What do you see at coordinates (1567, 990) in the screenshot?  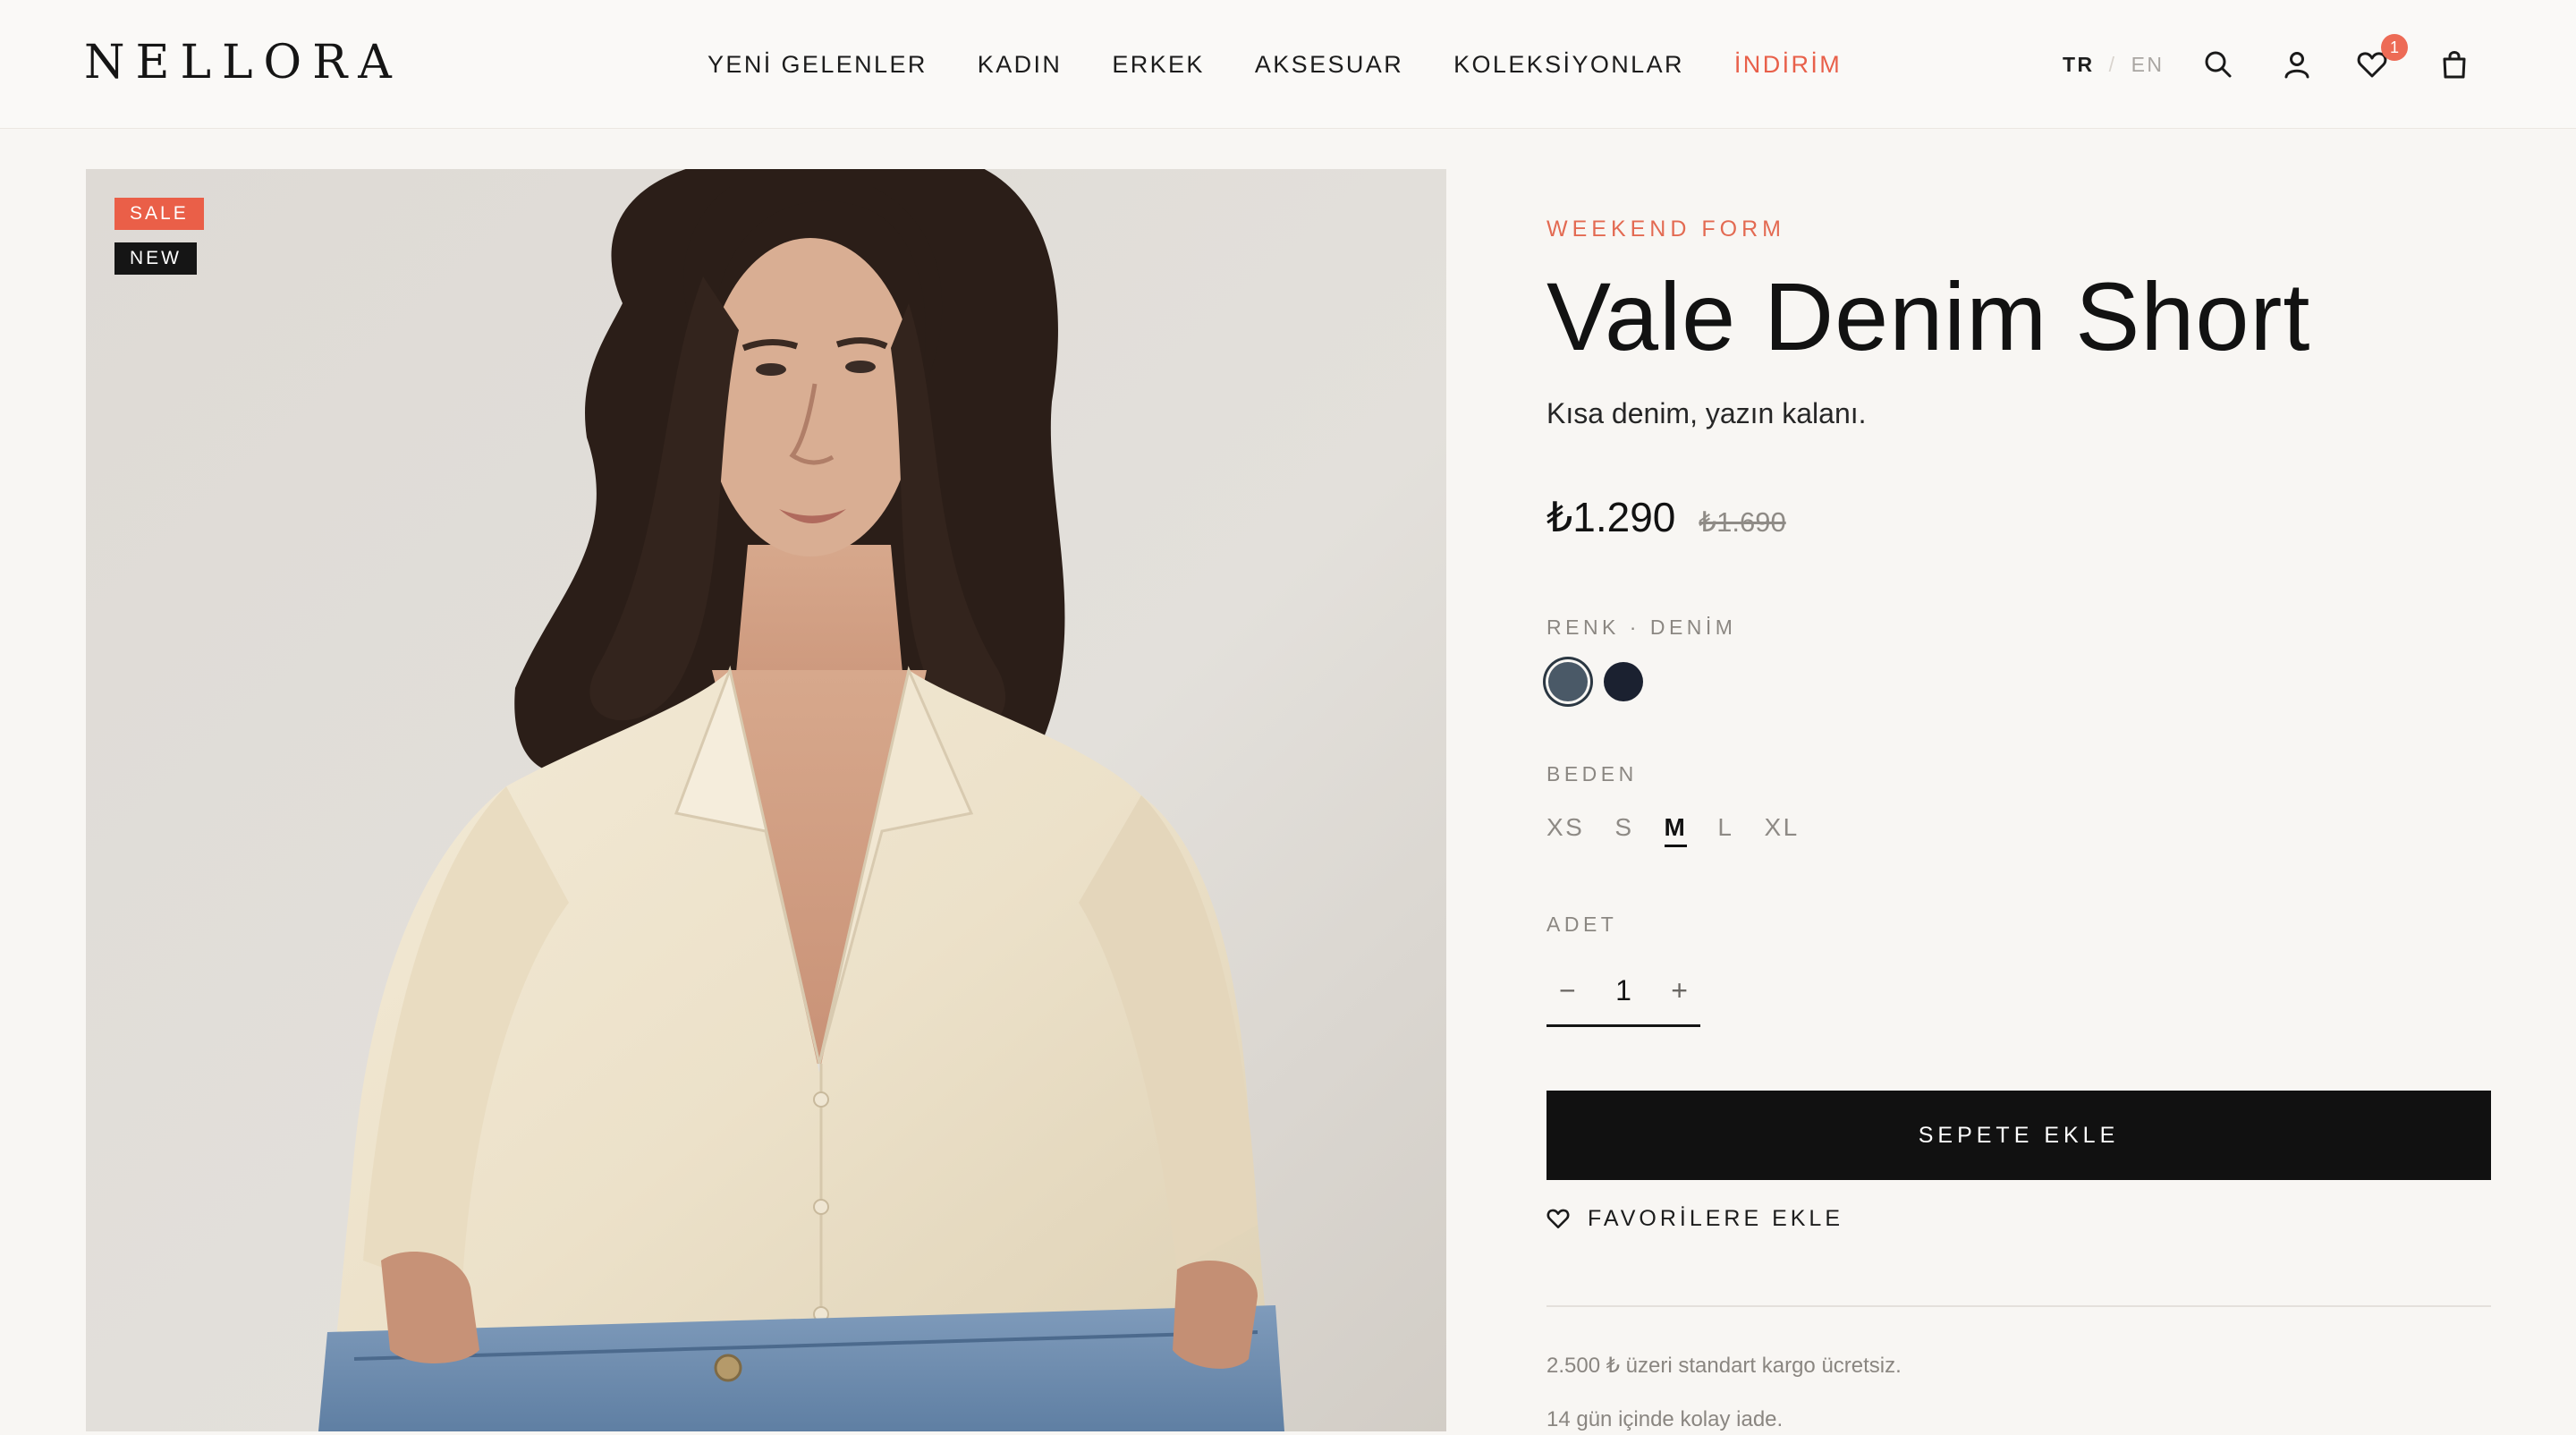 I see `quantity-decrease-button: −` at bounding box center [1567, 990].